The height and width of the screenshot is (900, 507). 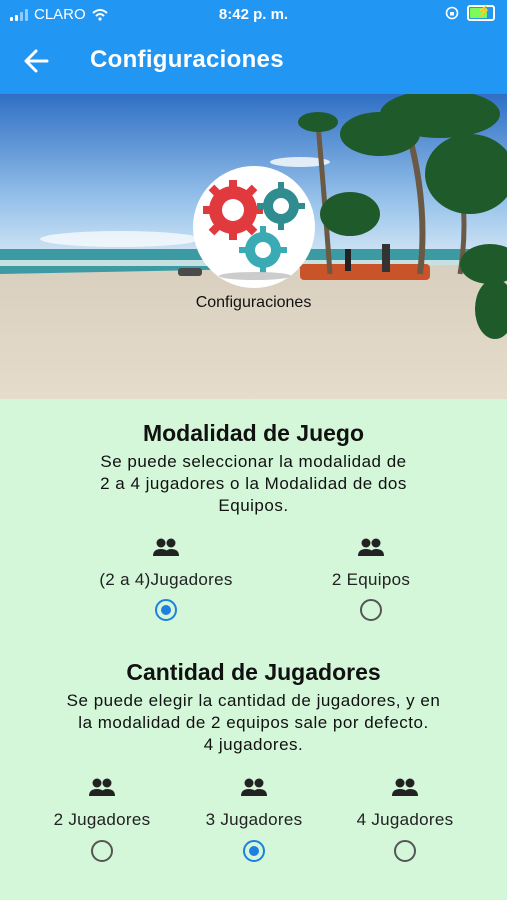 What do you see at coordinates (187, 59) in the screenshot?
I see `page-title: Configuraciones` at bounding box center [187, 59].